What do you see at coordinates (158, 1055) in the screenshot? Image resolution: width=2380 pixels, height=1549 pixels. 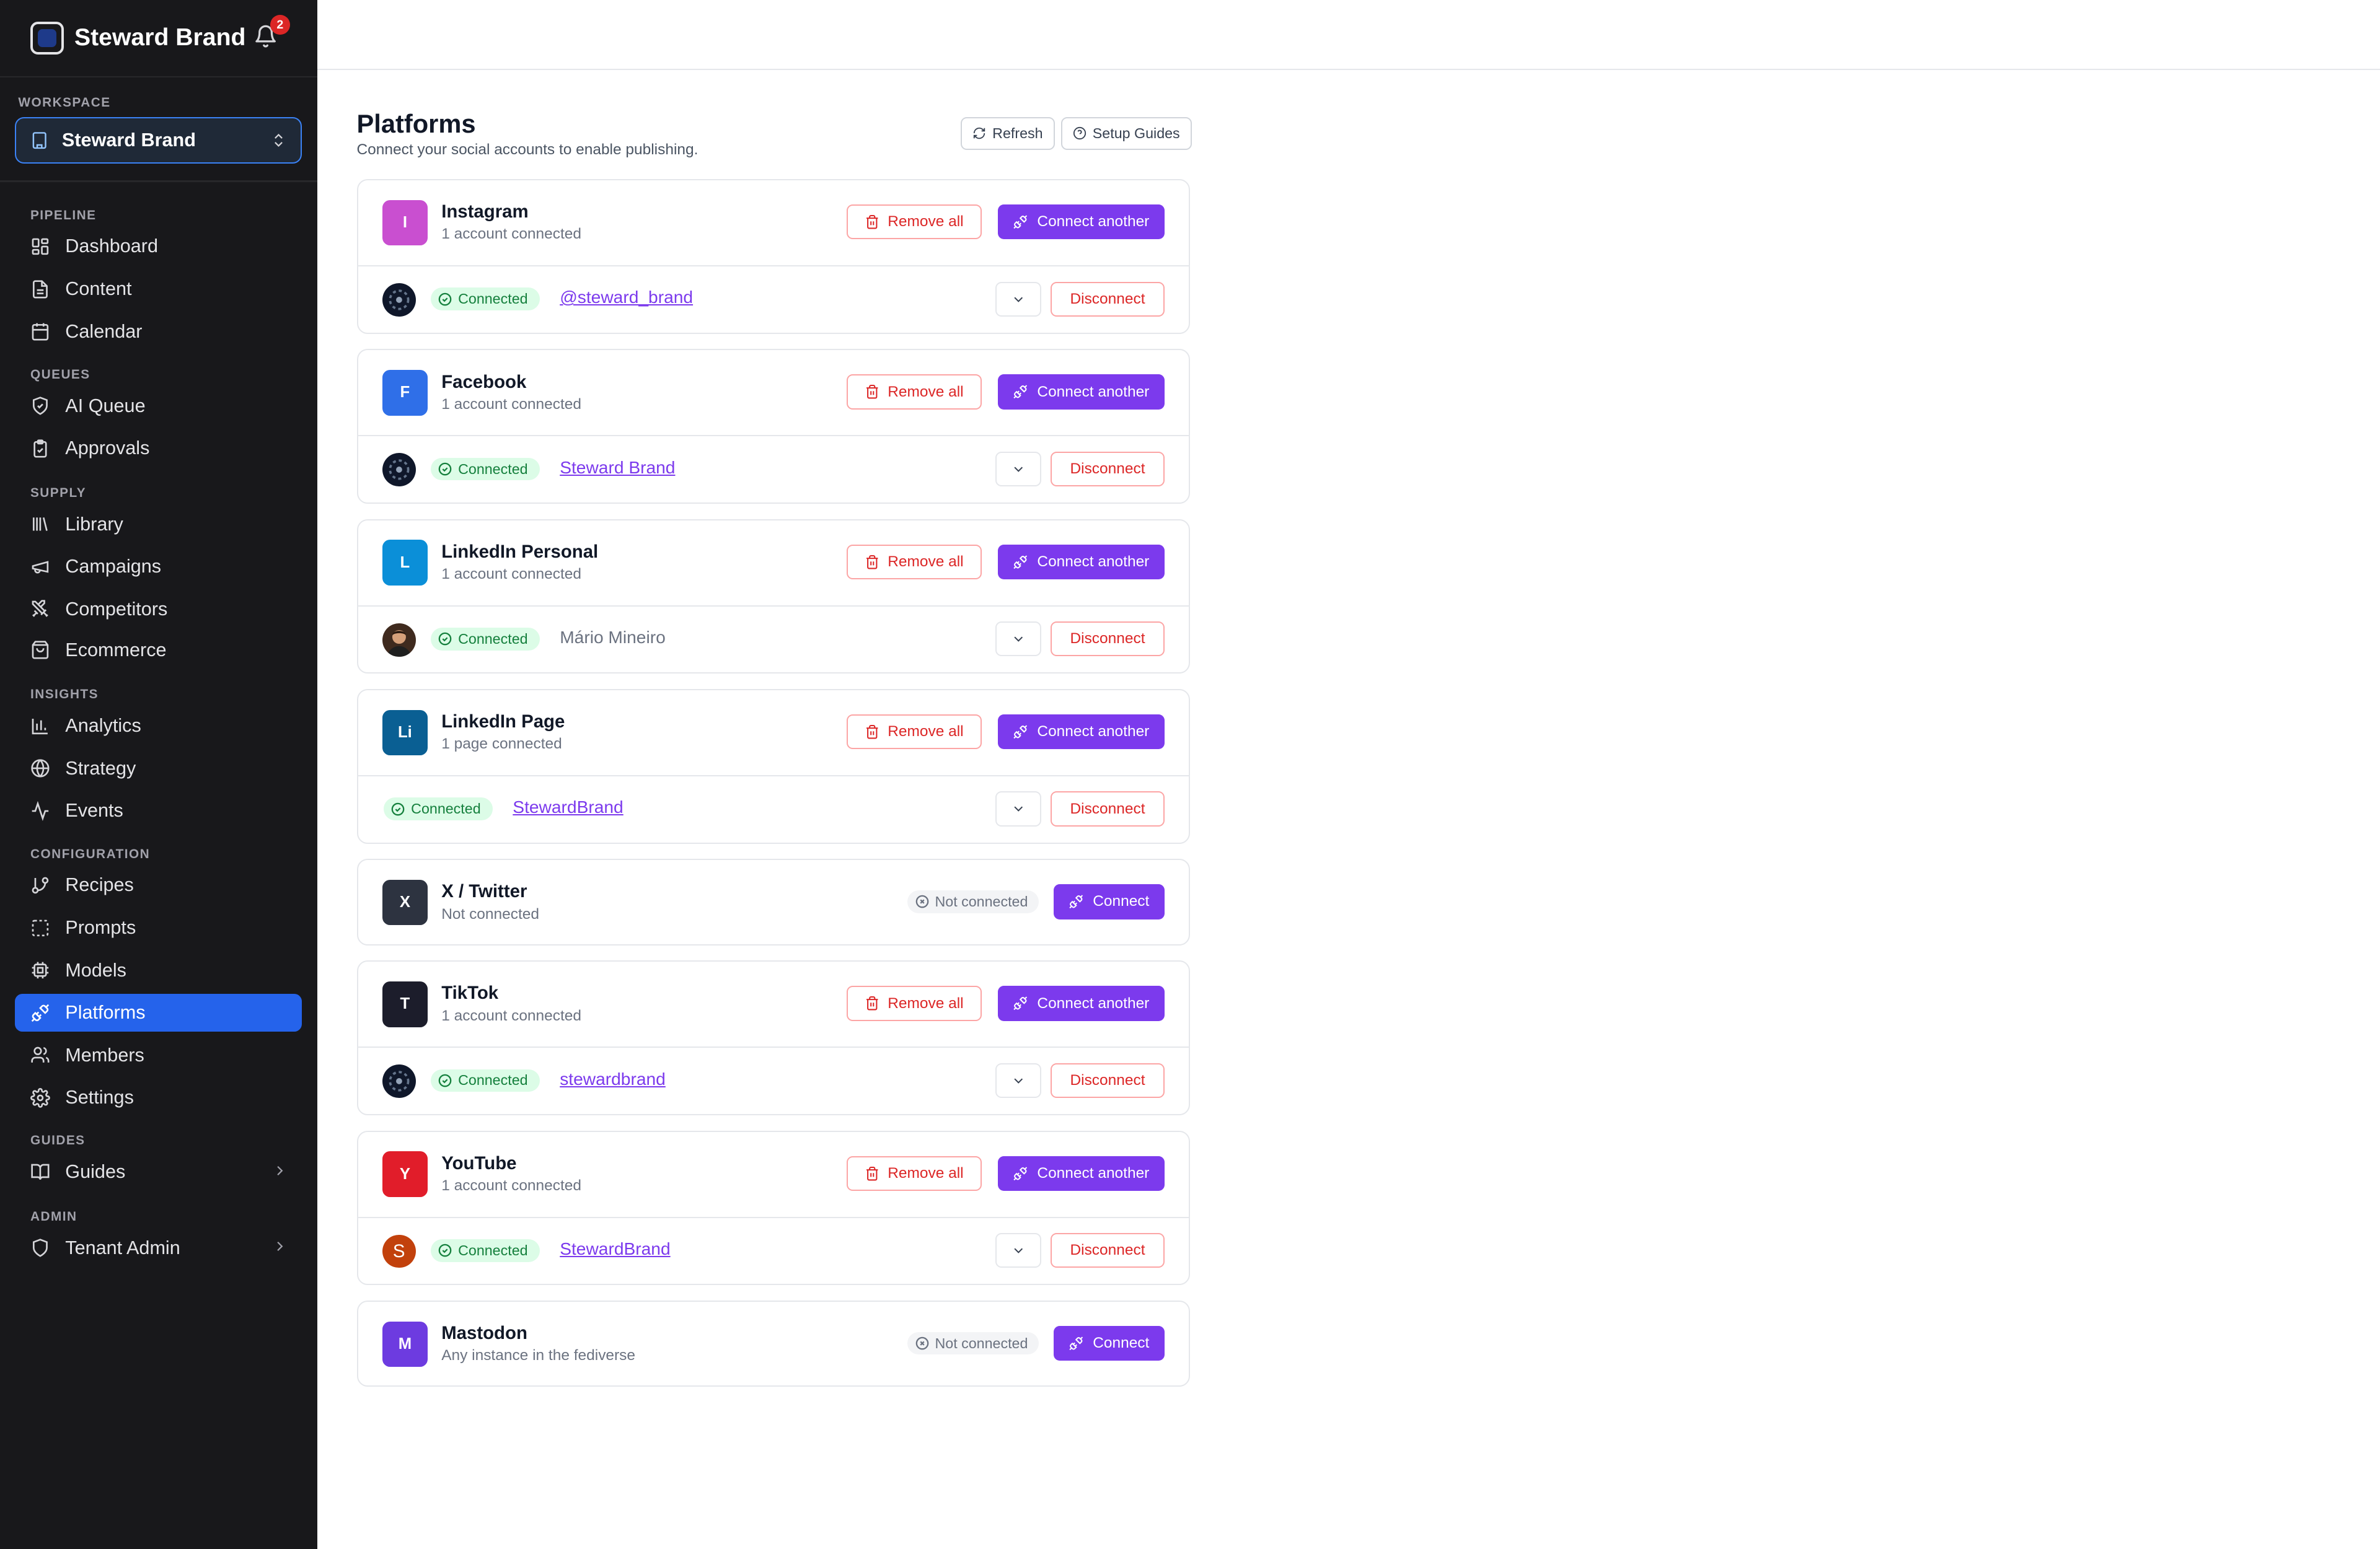 I see `nav-members: Members` at bounding box center [158, 1055].